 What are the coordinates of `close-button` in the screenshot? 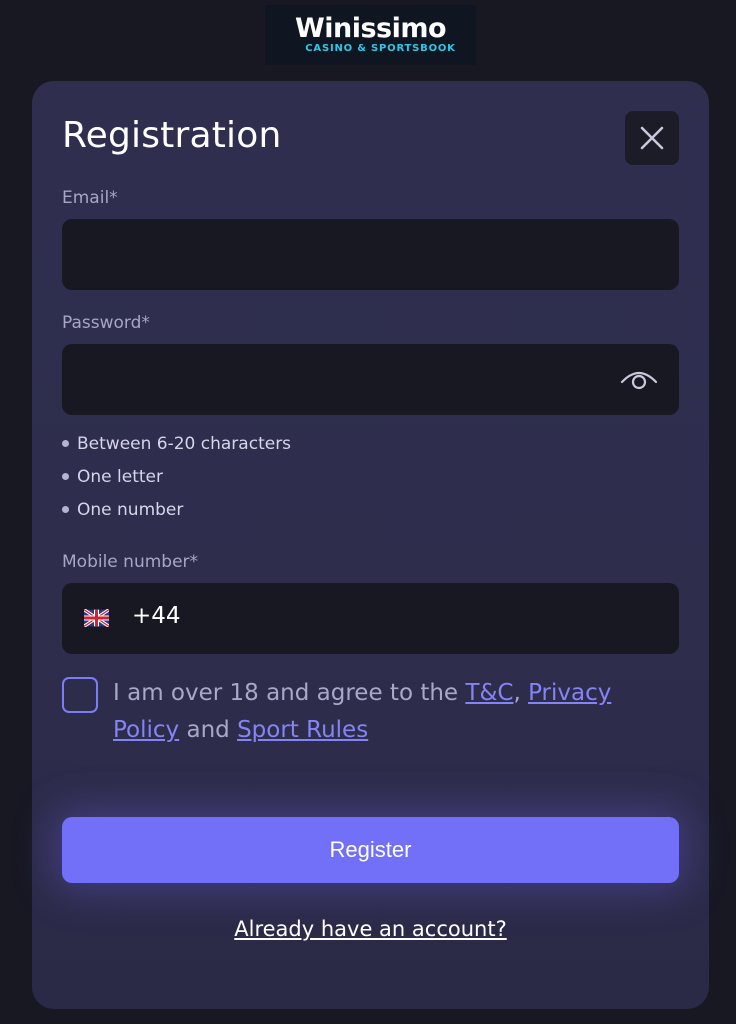 It's located at (652, 138).